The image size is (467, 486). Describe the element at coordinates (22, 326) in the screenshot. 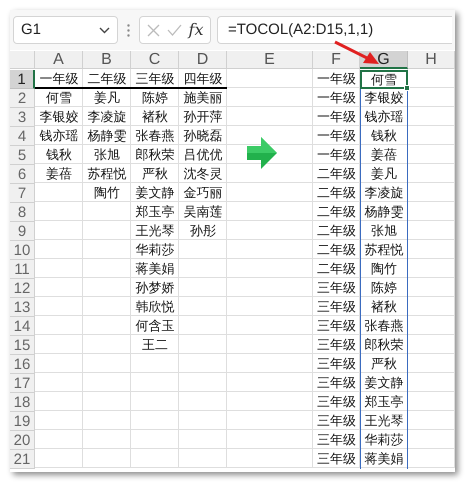

I see `row-header: 14` at that location.